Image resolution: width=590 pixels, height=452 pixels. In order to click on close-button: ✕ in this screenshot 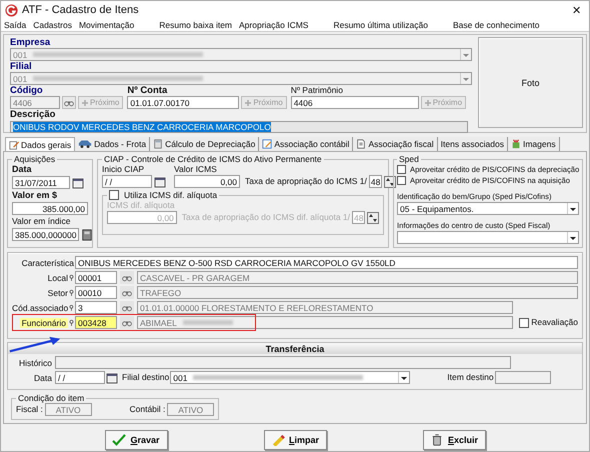, I will do `click(576, 10)`.